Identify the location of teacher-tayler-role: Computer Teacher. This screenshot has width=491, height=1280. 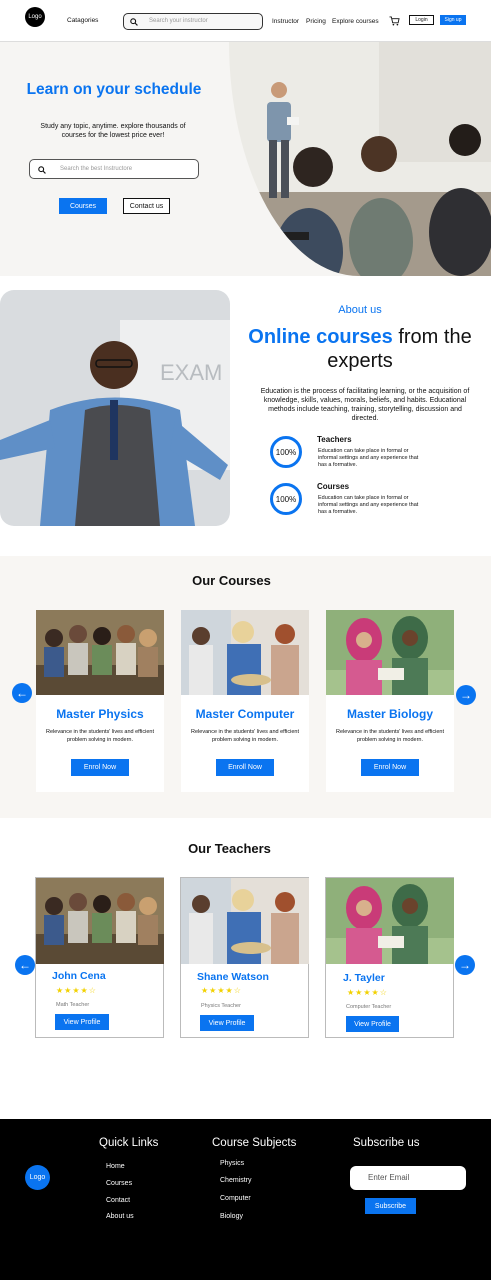
(369, 1007).